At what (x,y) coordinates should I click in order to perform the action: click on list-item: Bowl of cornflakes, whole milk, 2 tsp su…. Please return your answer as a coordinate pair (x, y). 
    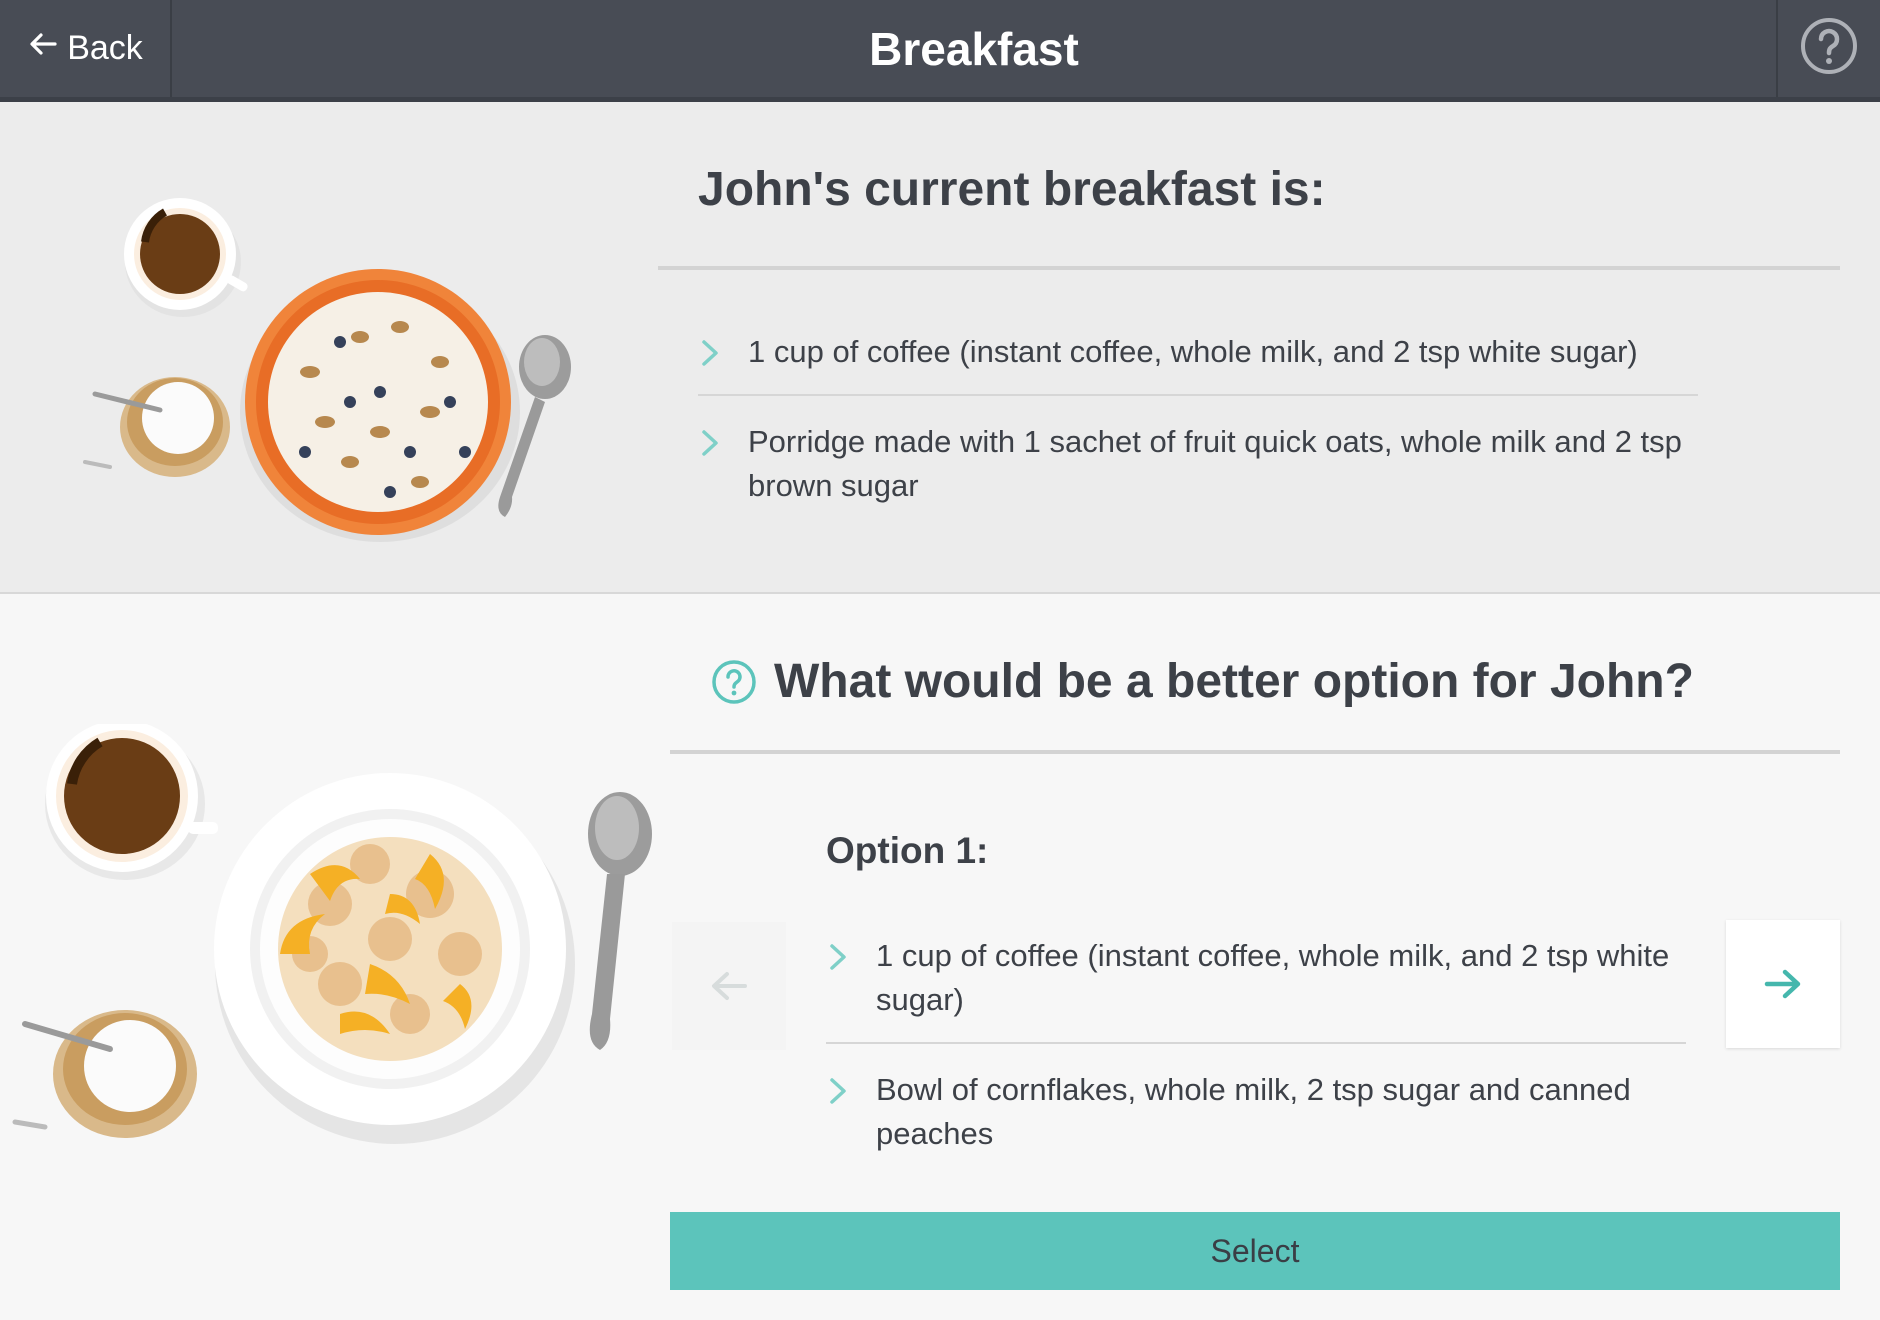
    Looking at the image, I should click on (1256, 1112).